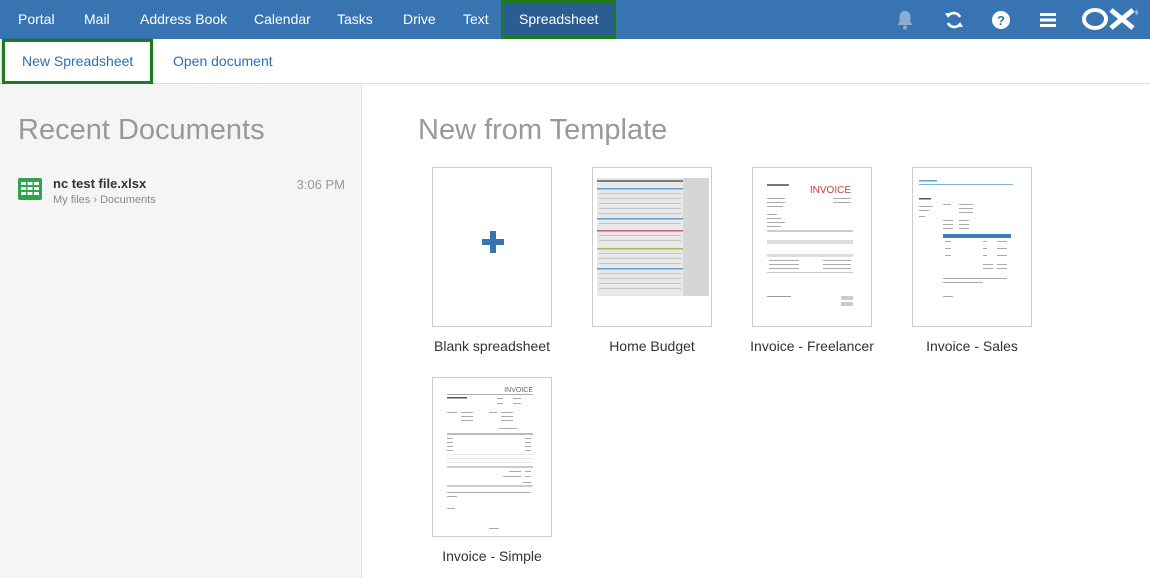  I want to click on new-spreadsheet-button: New Spreadsheet, so click(78, 61).